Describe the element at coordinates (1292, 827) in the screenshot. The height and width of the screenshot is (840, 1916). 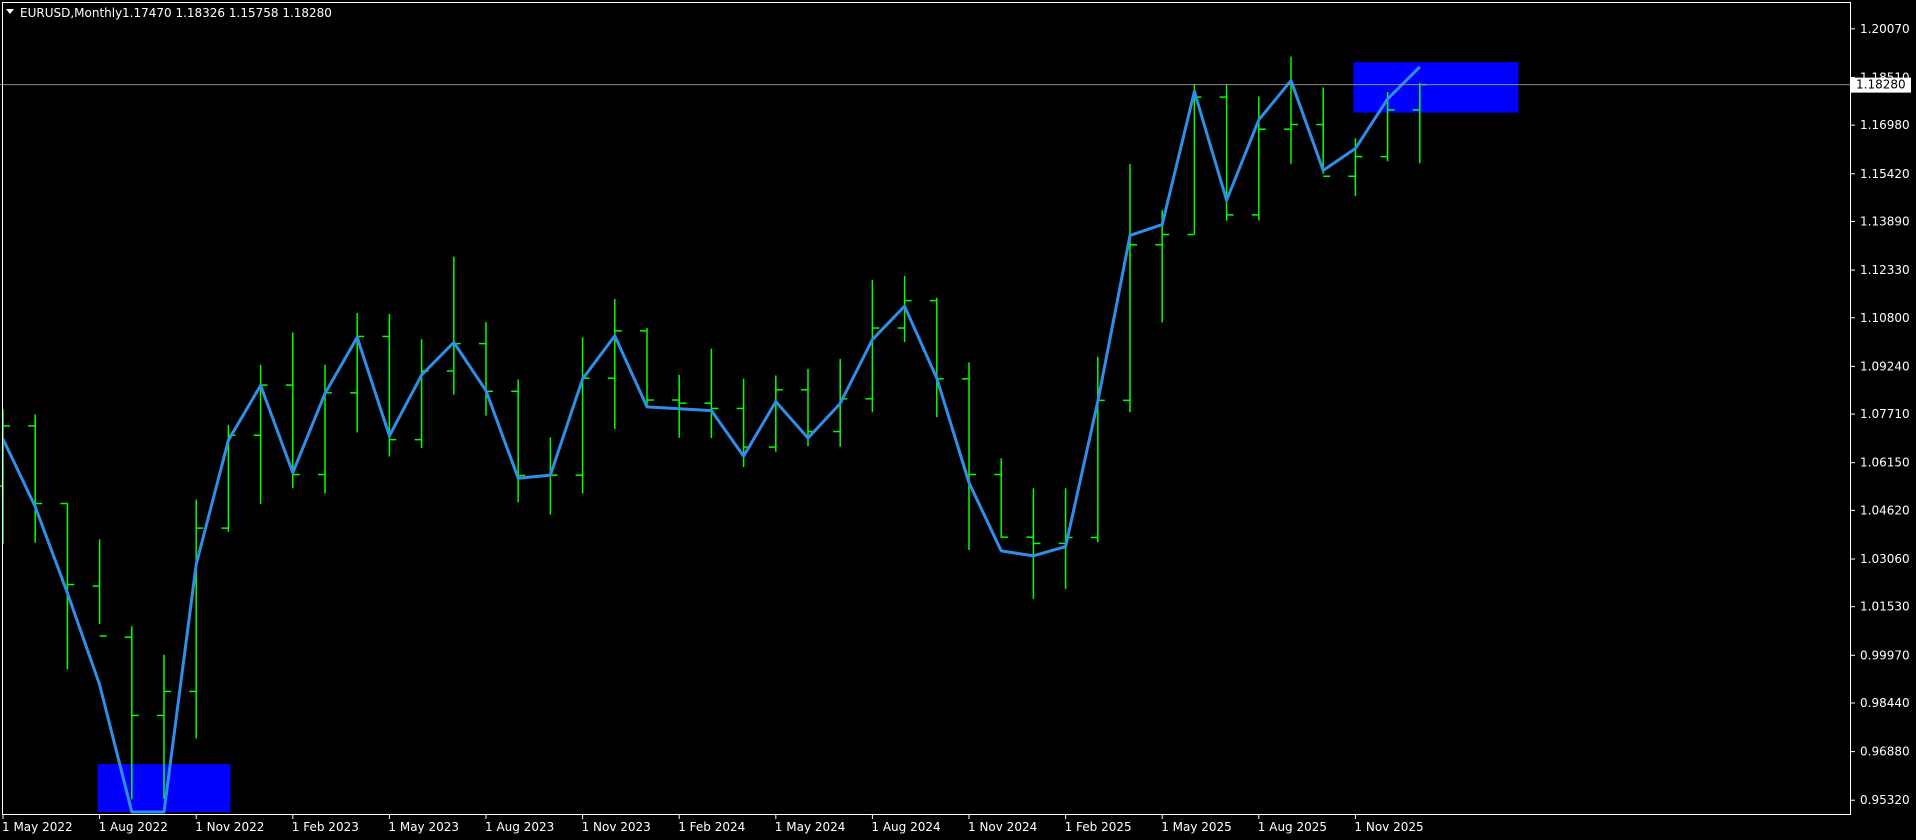
I see `x-tick-label: 1 Aug 2025` at that location.